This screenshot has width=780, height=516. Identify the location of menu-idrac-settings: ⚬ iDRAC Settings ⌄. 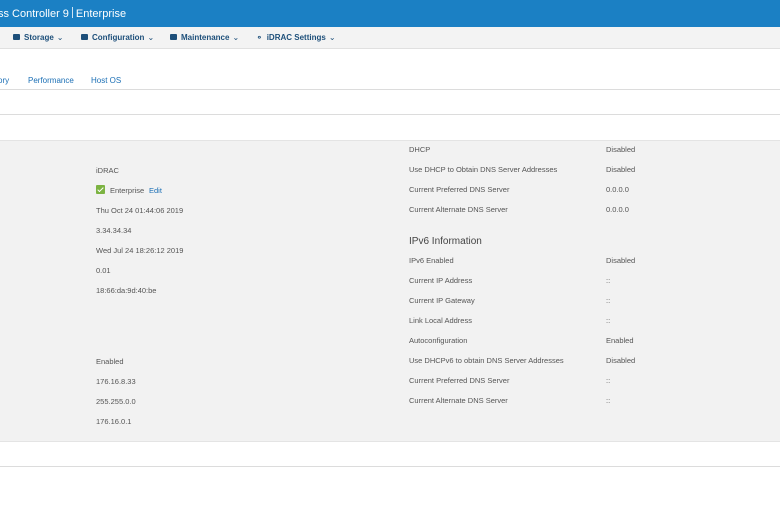
(296, 37).